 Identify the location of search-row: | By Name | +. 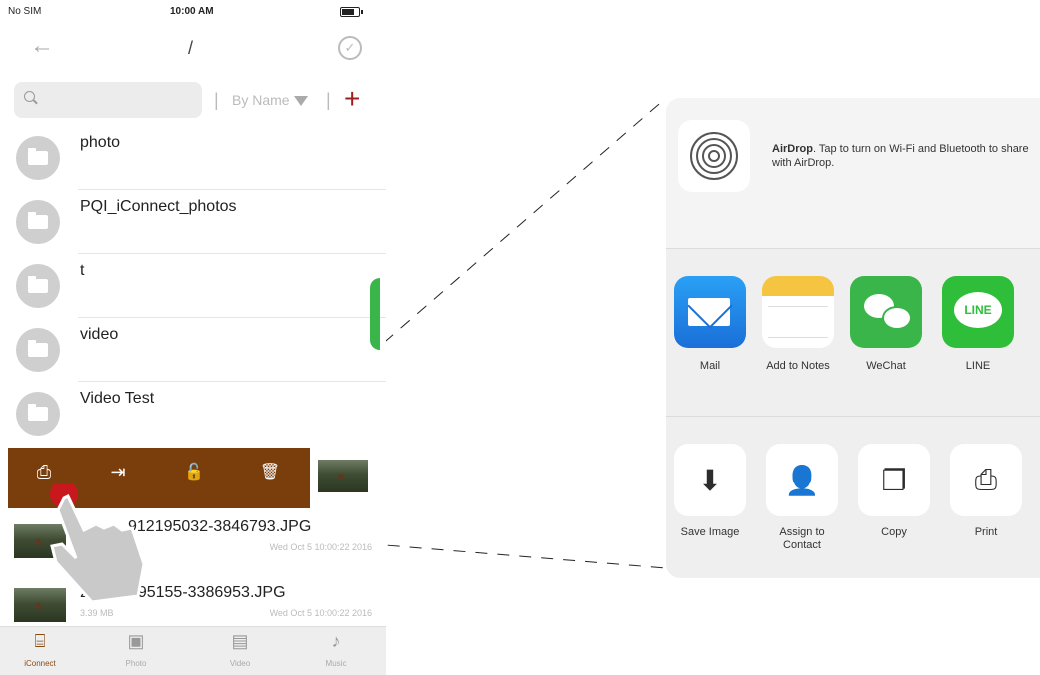
(193, 100).